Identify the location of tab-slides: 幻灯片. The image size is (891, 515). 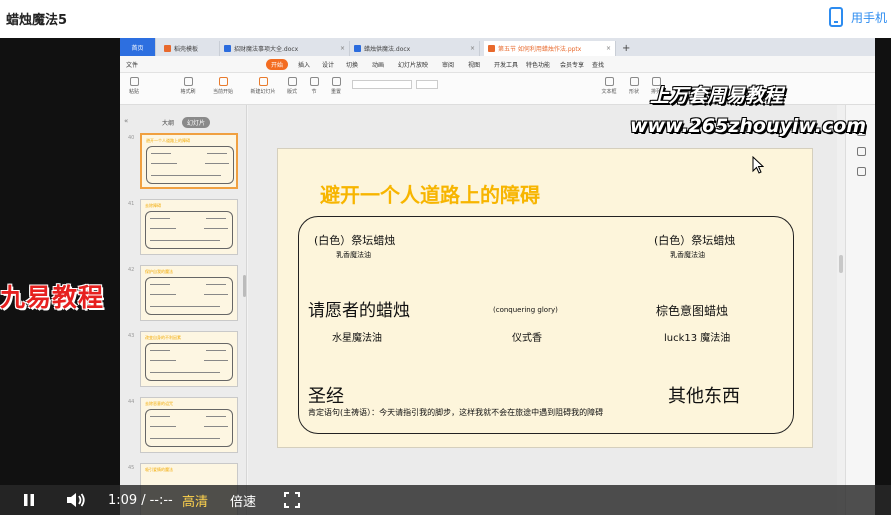
(196, 122).